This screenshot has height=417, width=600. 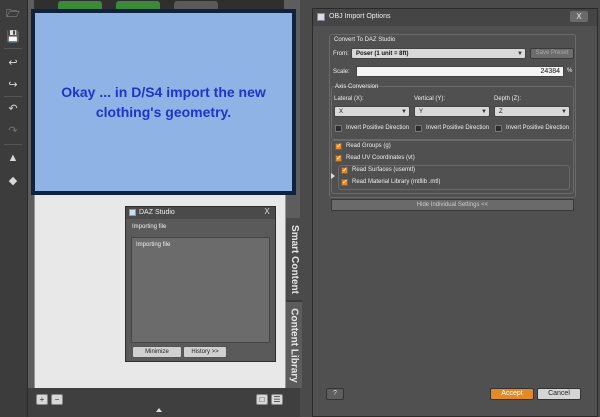 I want to click on invert-z-checkbox, so click(x=498, y=128).